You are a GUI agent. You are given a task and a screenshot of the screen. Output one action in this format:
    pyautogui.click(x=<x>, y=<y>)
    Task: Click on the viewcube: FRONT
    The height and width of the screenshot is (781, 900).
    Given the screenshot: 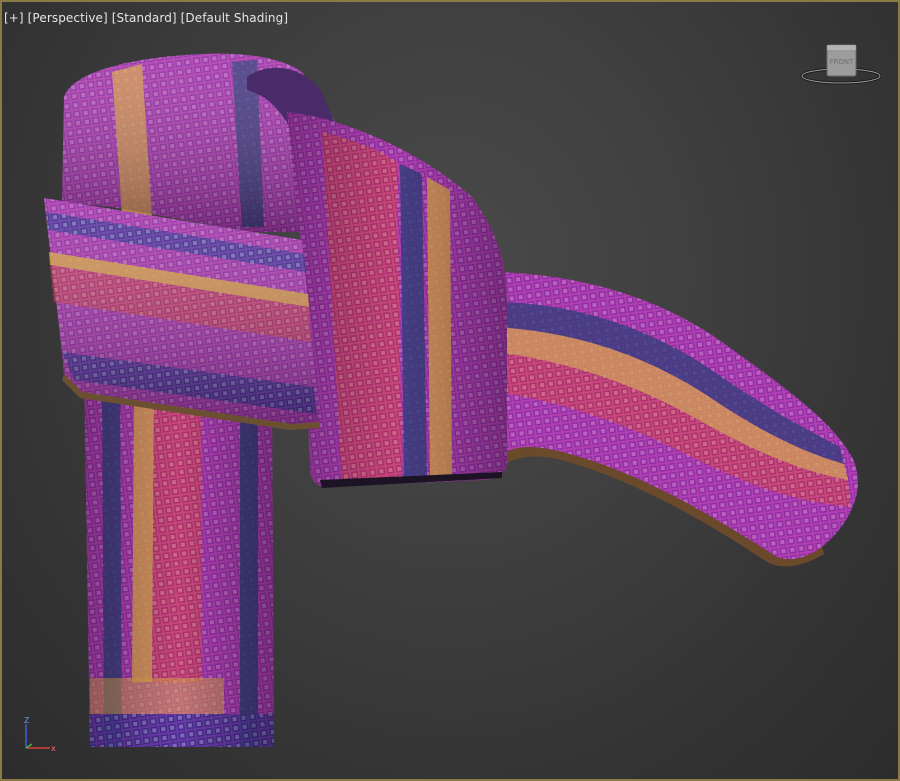 What is the action you would take?
    pyautogui.click(x=841, y=67)
    